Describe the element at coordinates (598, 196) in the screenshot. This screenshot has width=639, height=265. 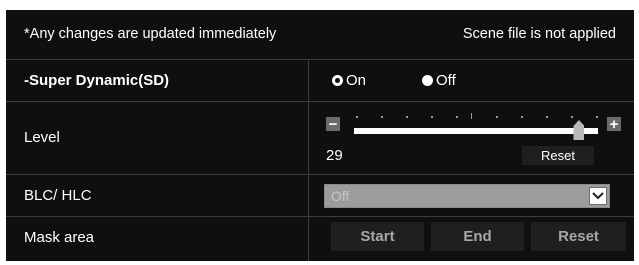
I see `chevron-down-icon` at that location.